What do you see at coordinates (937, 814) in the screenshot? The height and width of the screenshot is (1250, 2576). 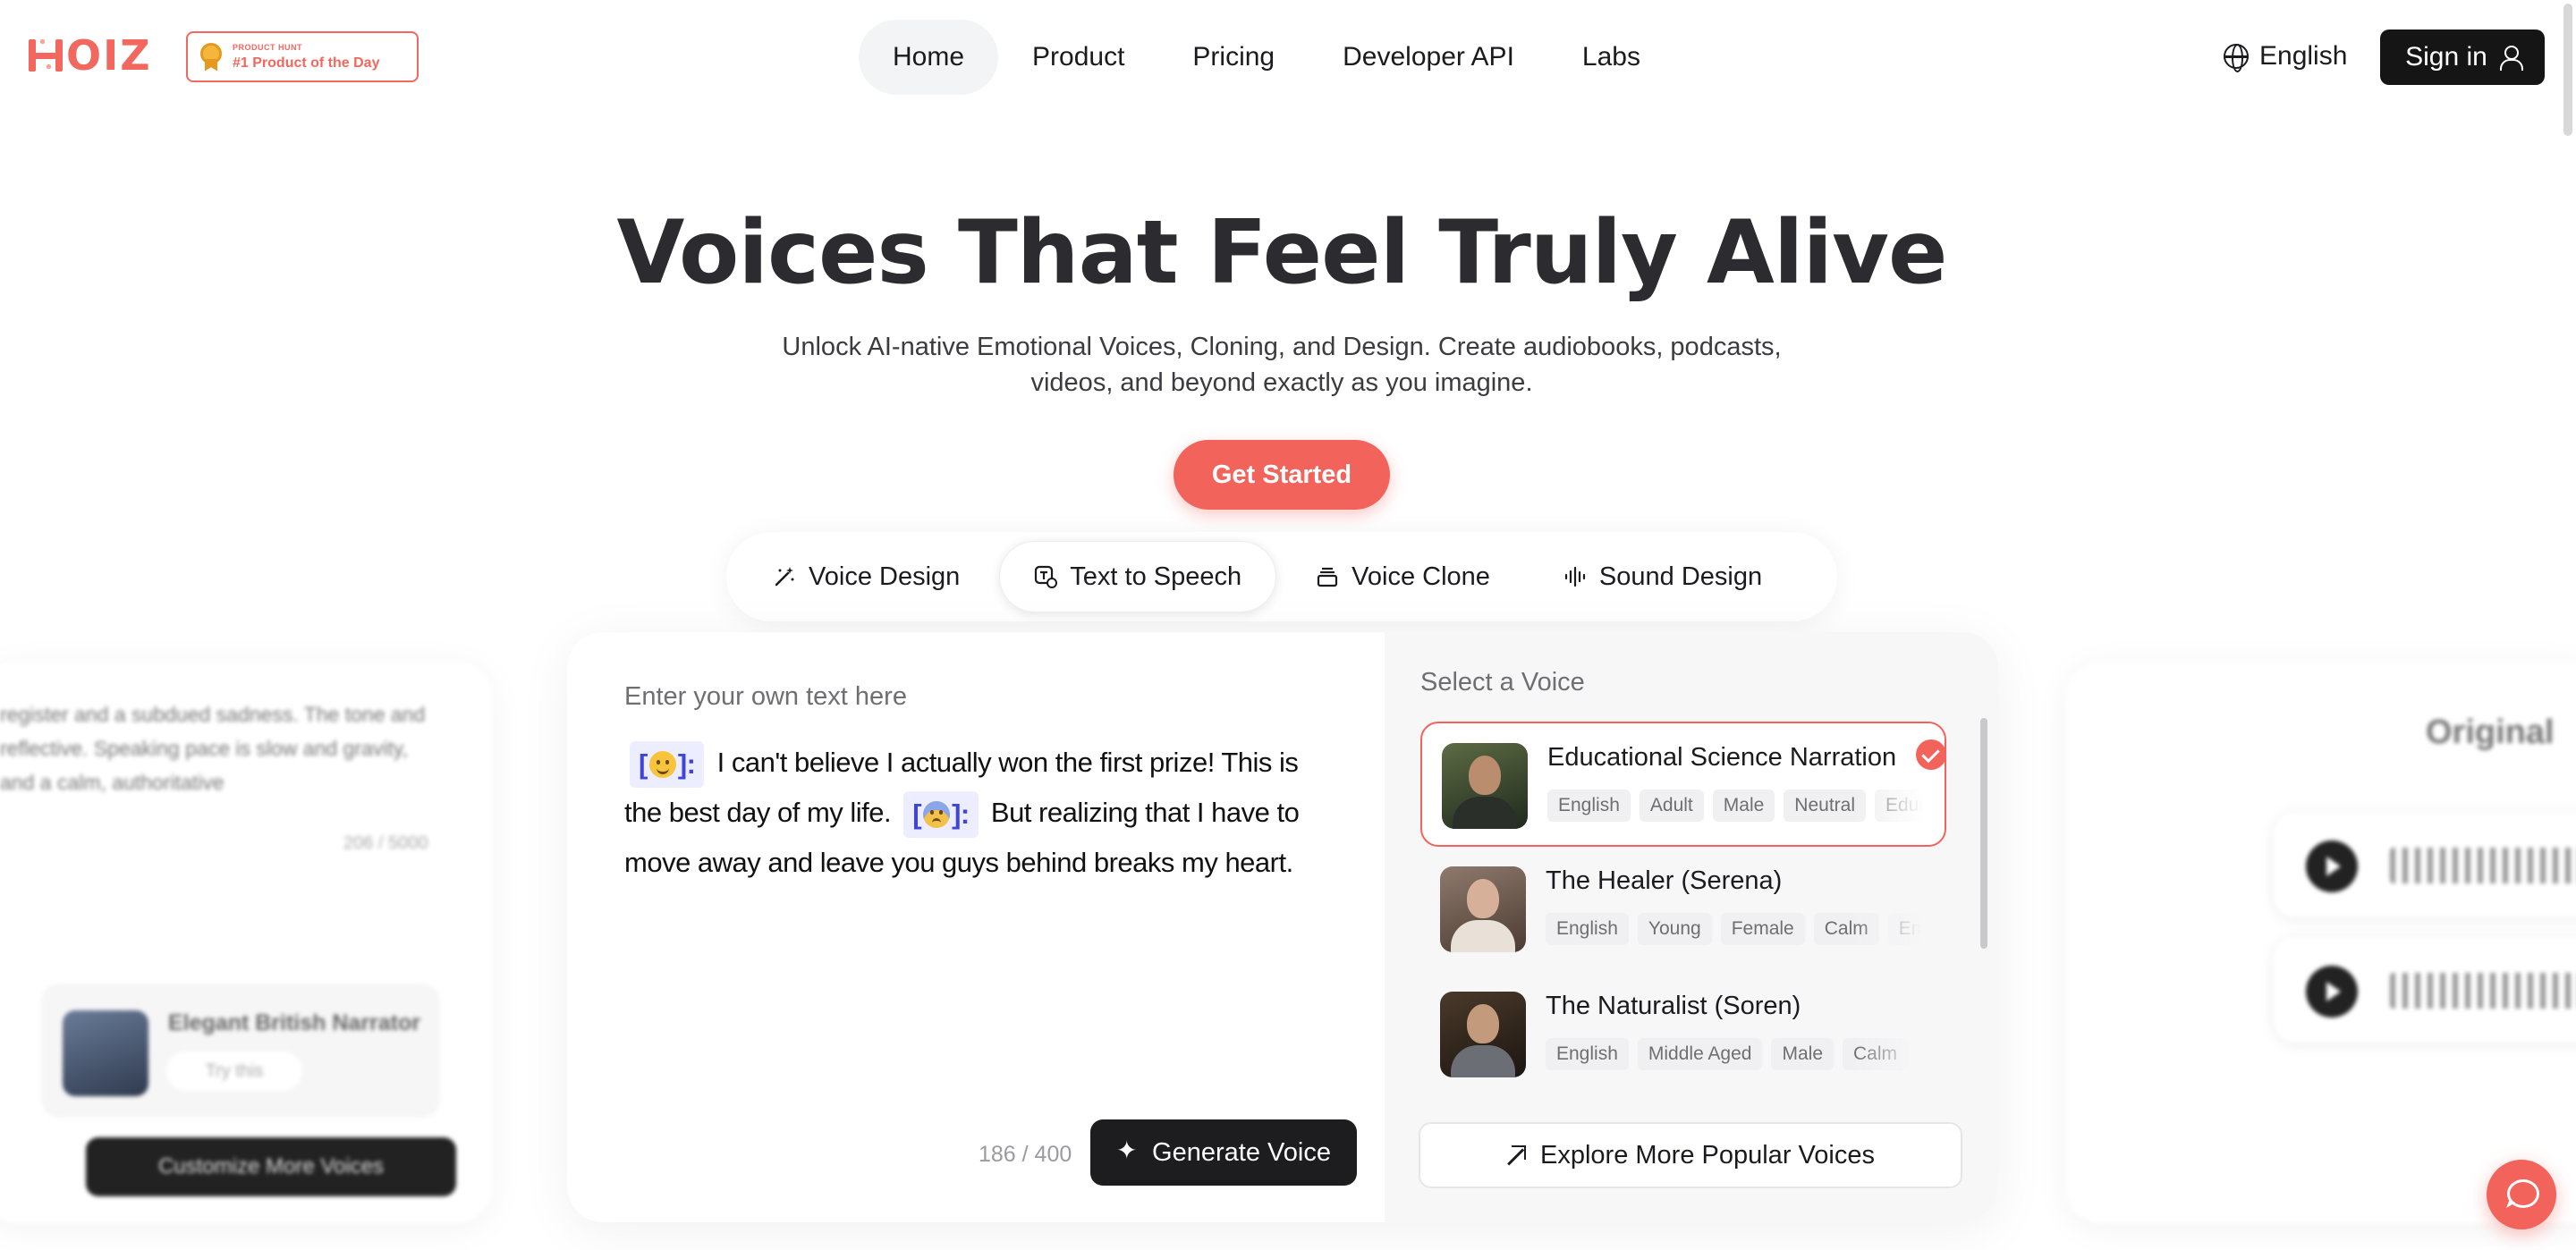 I see `sad-emoji-icon` at bounding box center [937, 814].